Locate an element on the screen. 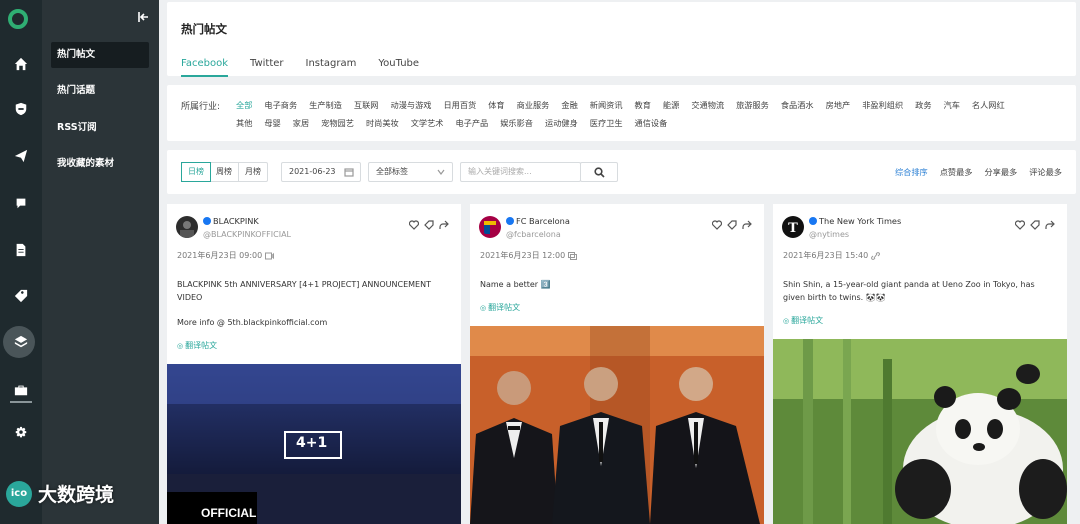  page-title: 热门帖文 is located at coordinates (204, 29).